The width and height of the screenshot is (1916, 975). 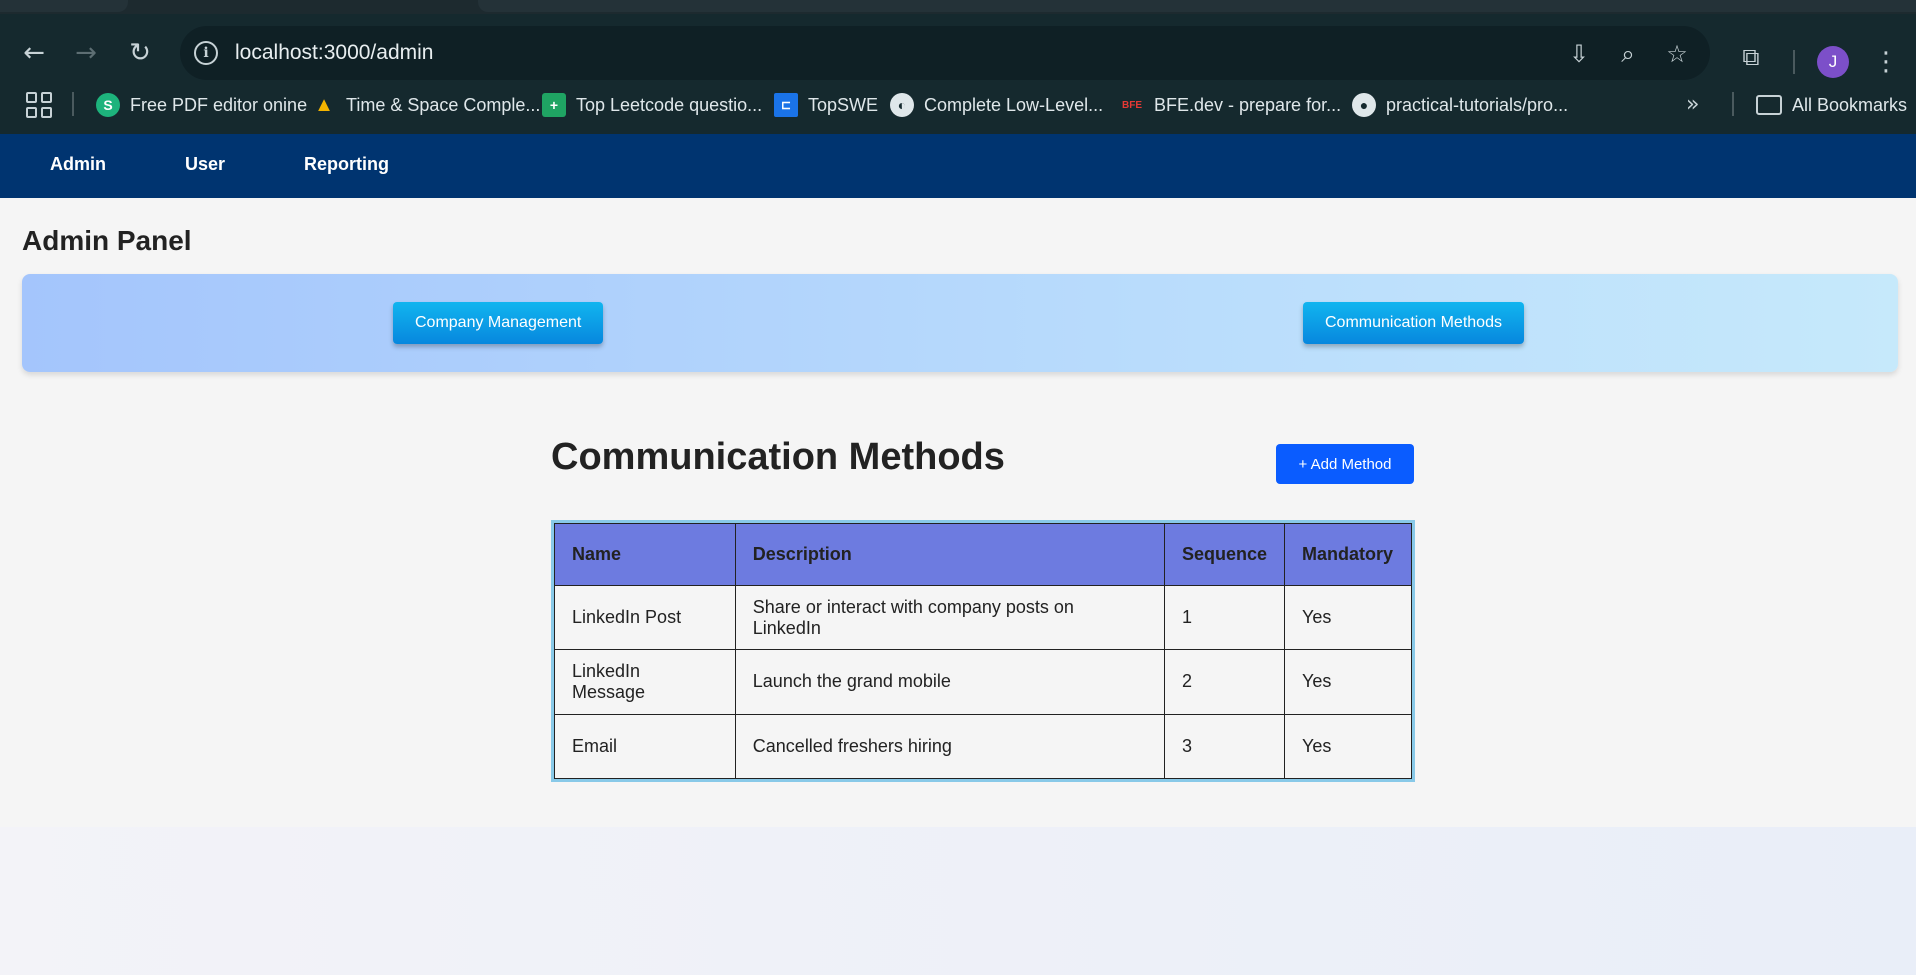 What do you see at coordinates (206, 53) in the screenshot?
I see `site-info-icon: i` at bounding box center [206, 53].